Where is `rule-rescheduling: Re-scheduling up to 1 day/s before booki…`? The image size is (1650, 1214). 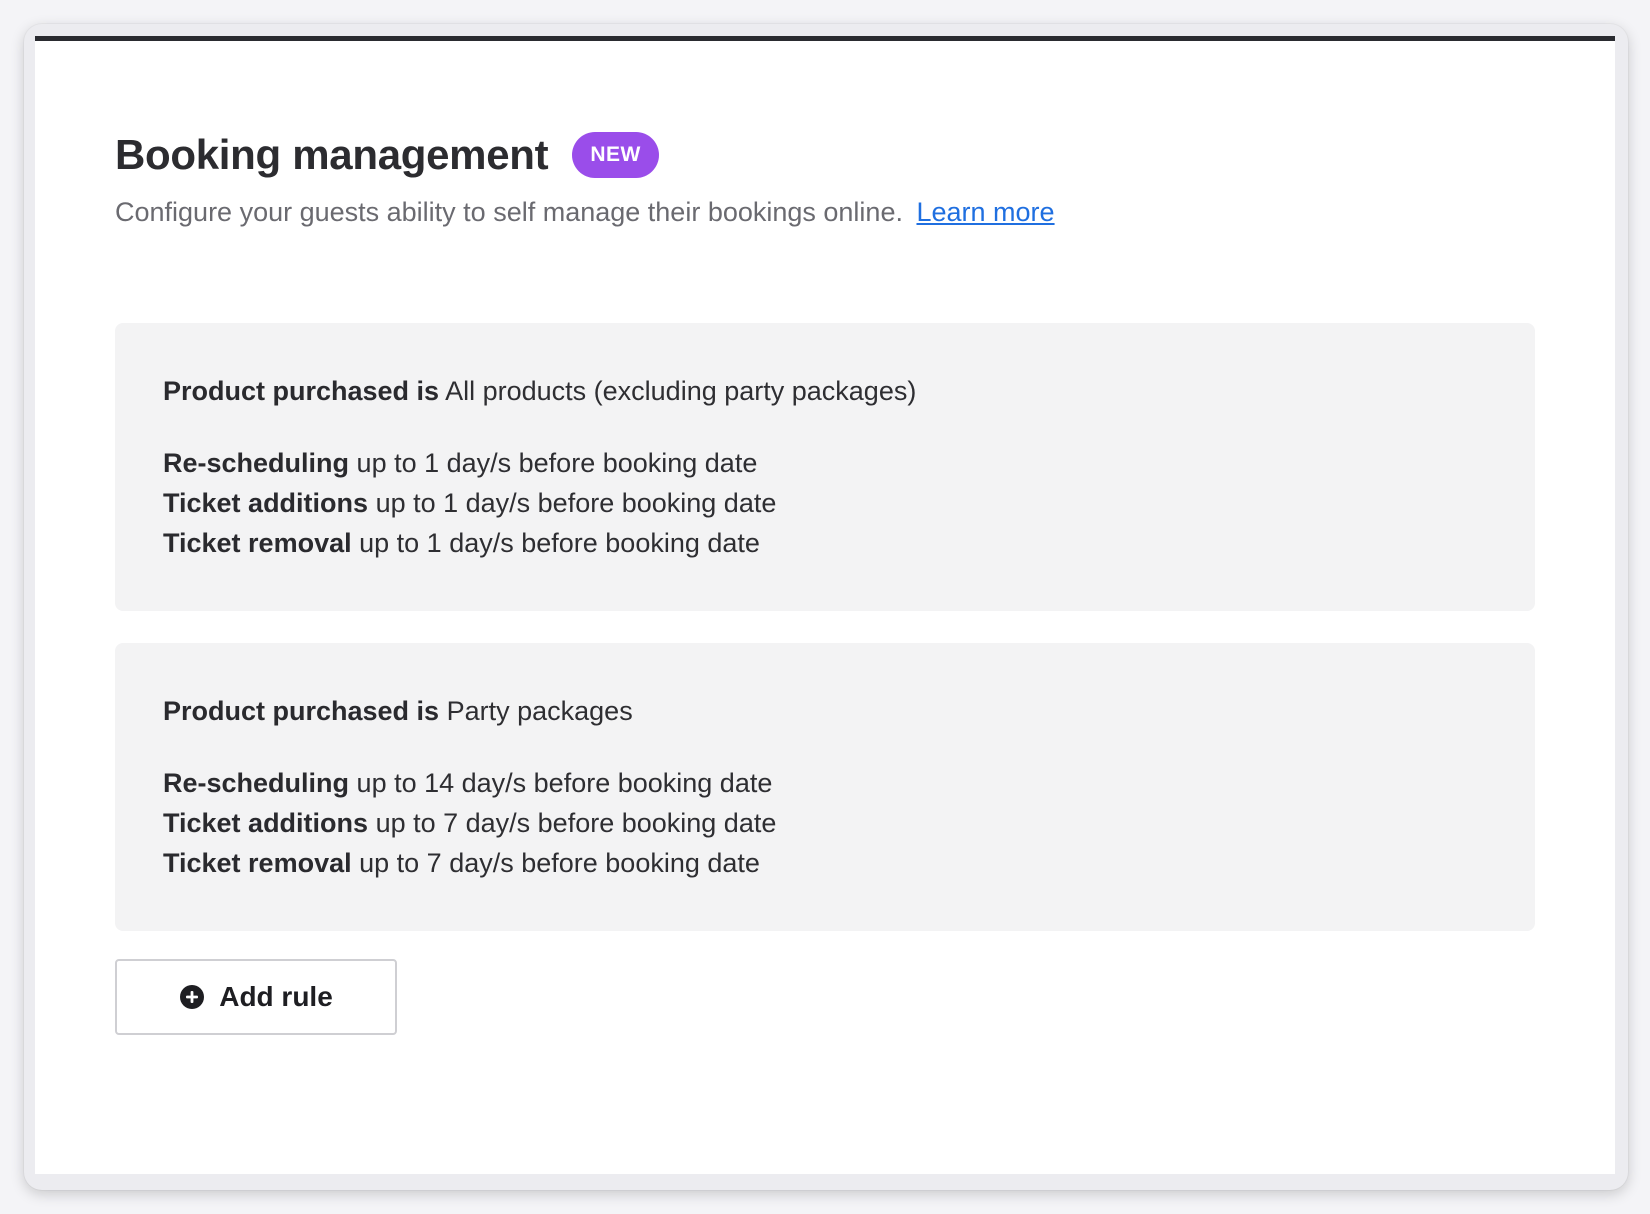 rule-rescheduling: Re-scheduling up to 1 day/s before booki… is located at coordinates (825, 463).